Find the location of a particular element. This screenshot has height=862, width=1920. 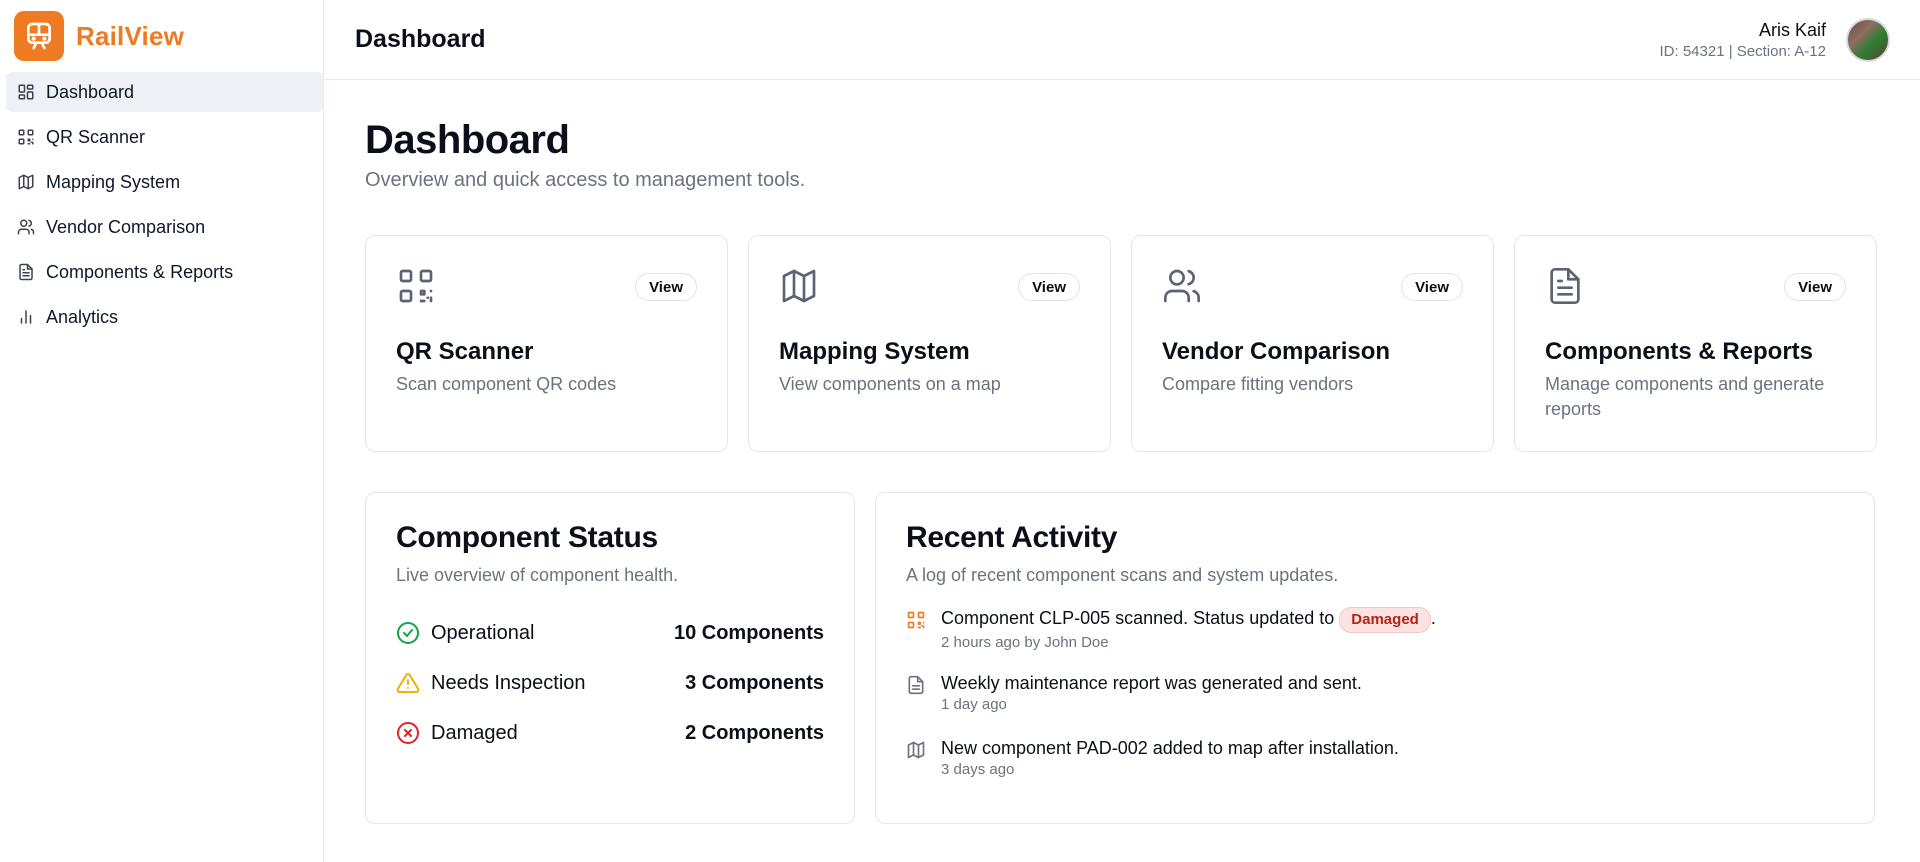

card-title: QR Scanner is located at coordinates (465, 351).